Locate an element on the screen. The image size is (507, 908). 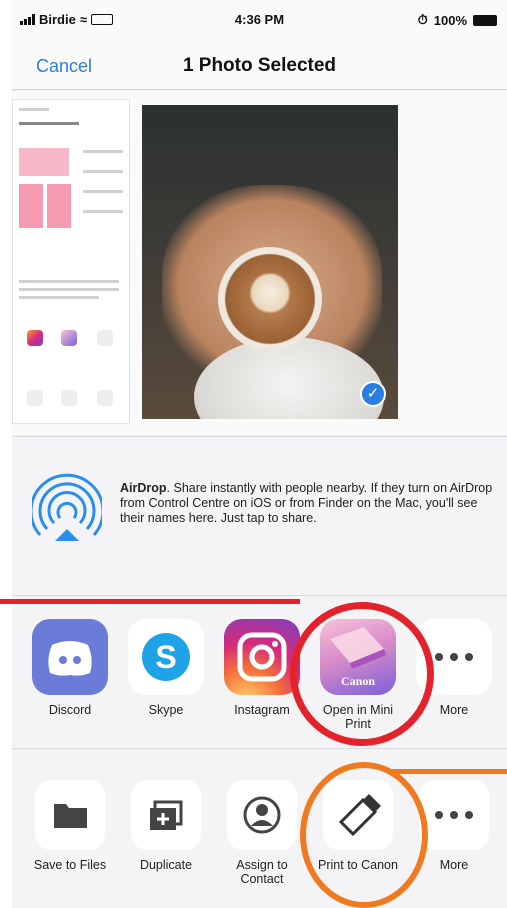
action-duplicate: Duplicate is located at coordinates (166, 826).